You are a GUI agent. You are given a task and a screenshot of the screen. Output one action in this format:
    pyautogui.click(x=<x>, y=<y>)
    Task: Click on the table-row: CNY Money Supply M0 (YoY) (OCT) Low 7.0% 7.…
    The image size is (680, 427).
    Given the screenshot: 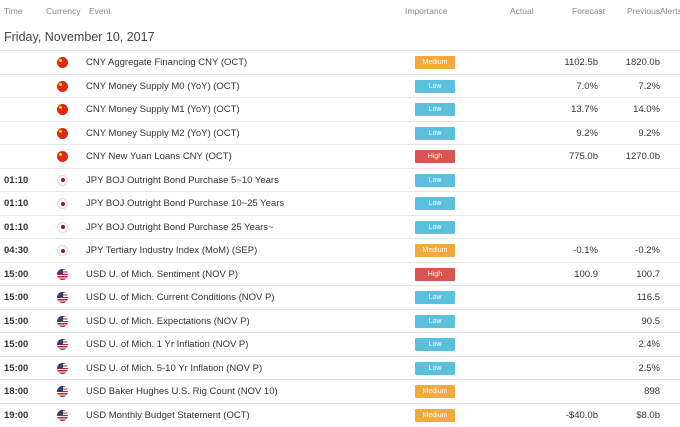 What is the action you would take?
    pyautogui.click(x=340, y=85)
    